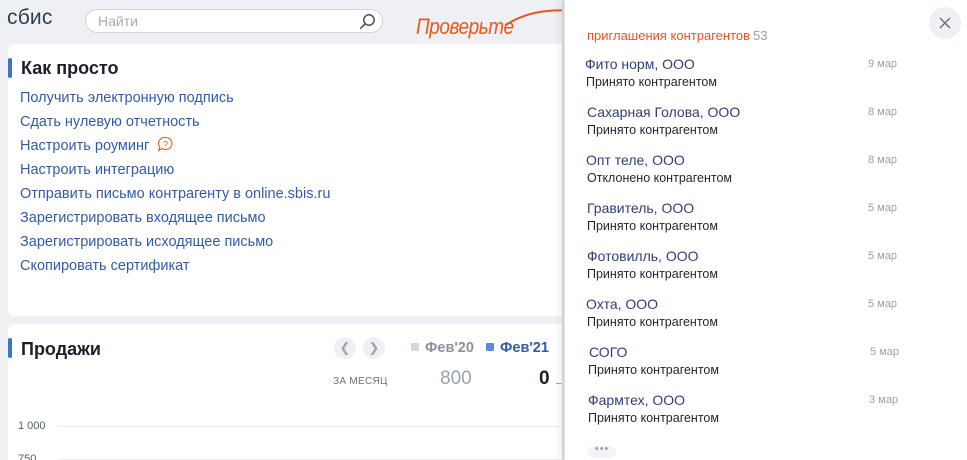 This screenshot has width=967, height=460. I want to click on legend-current-year: Фев'21, so click(517, 348).